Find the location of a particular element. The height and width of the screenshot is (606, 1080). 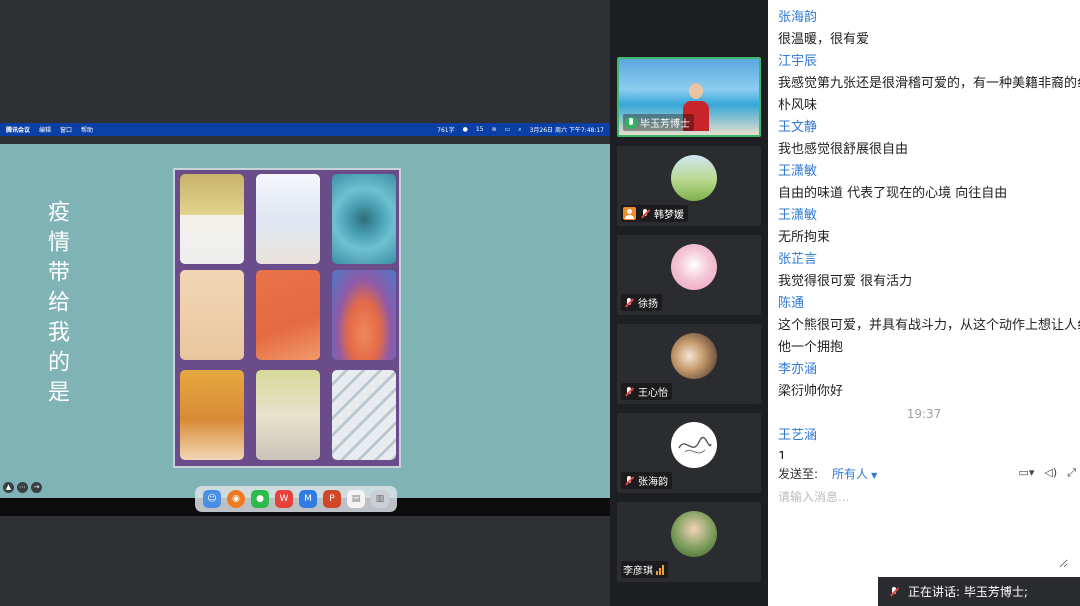

search-icon: ⌕ is located at coordinates (519, 130).